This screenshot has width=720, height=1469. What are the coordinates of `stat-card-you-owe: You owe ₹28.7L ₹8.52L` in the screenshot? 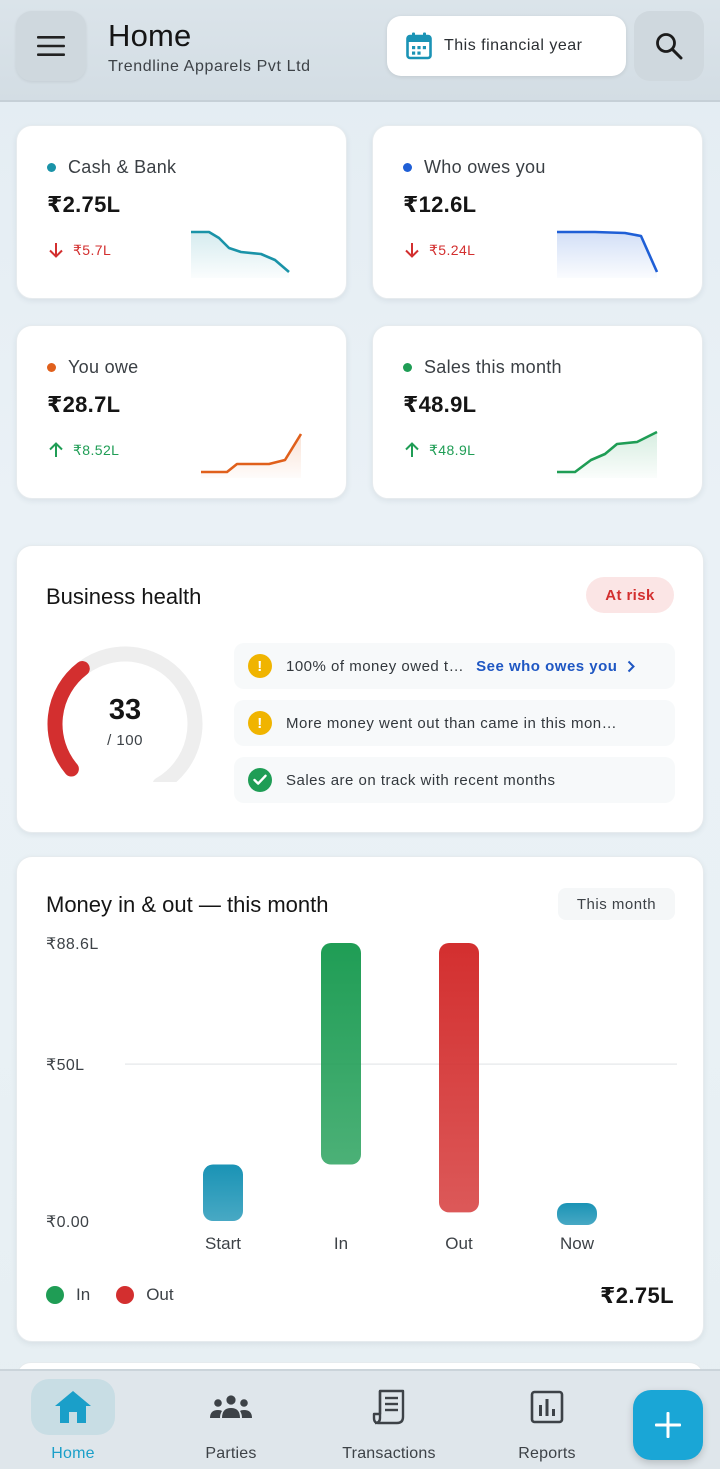 It's located at (181, 412).